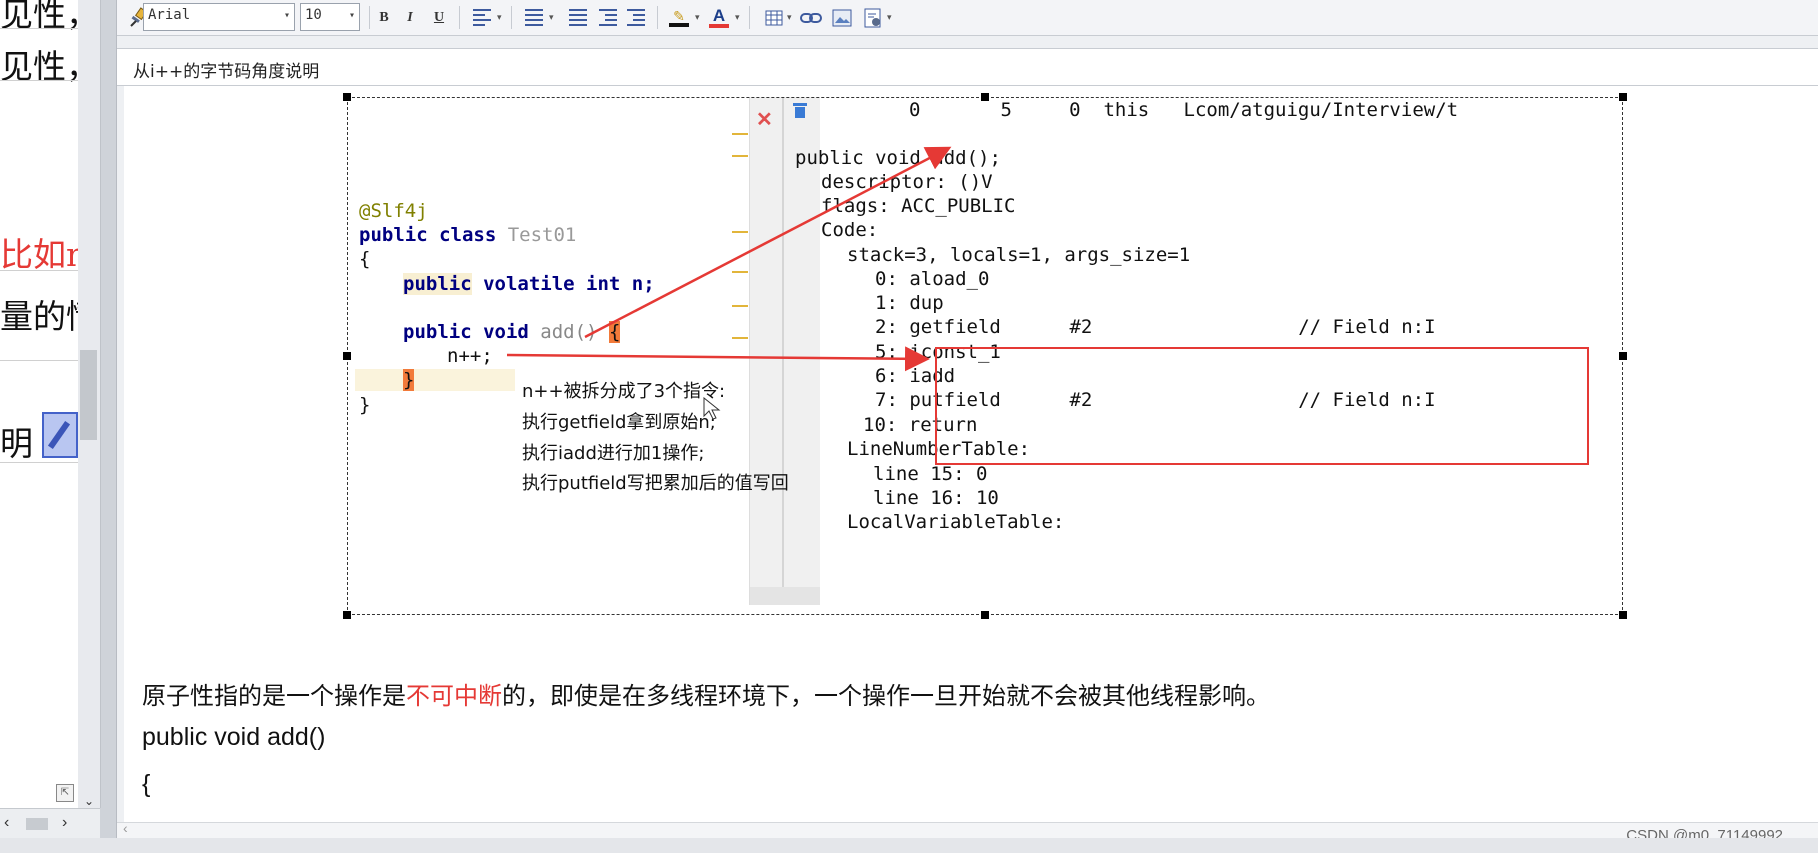 The width and height of the screenshot is (1818, 853). What do you see at coordinates (384, 17) in the screenshot?
I see `bold-button: B` at bounding box center [384, 17].